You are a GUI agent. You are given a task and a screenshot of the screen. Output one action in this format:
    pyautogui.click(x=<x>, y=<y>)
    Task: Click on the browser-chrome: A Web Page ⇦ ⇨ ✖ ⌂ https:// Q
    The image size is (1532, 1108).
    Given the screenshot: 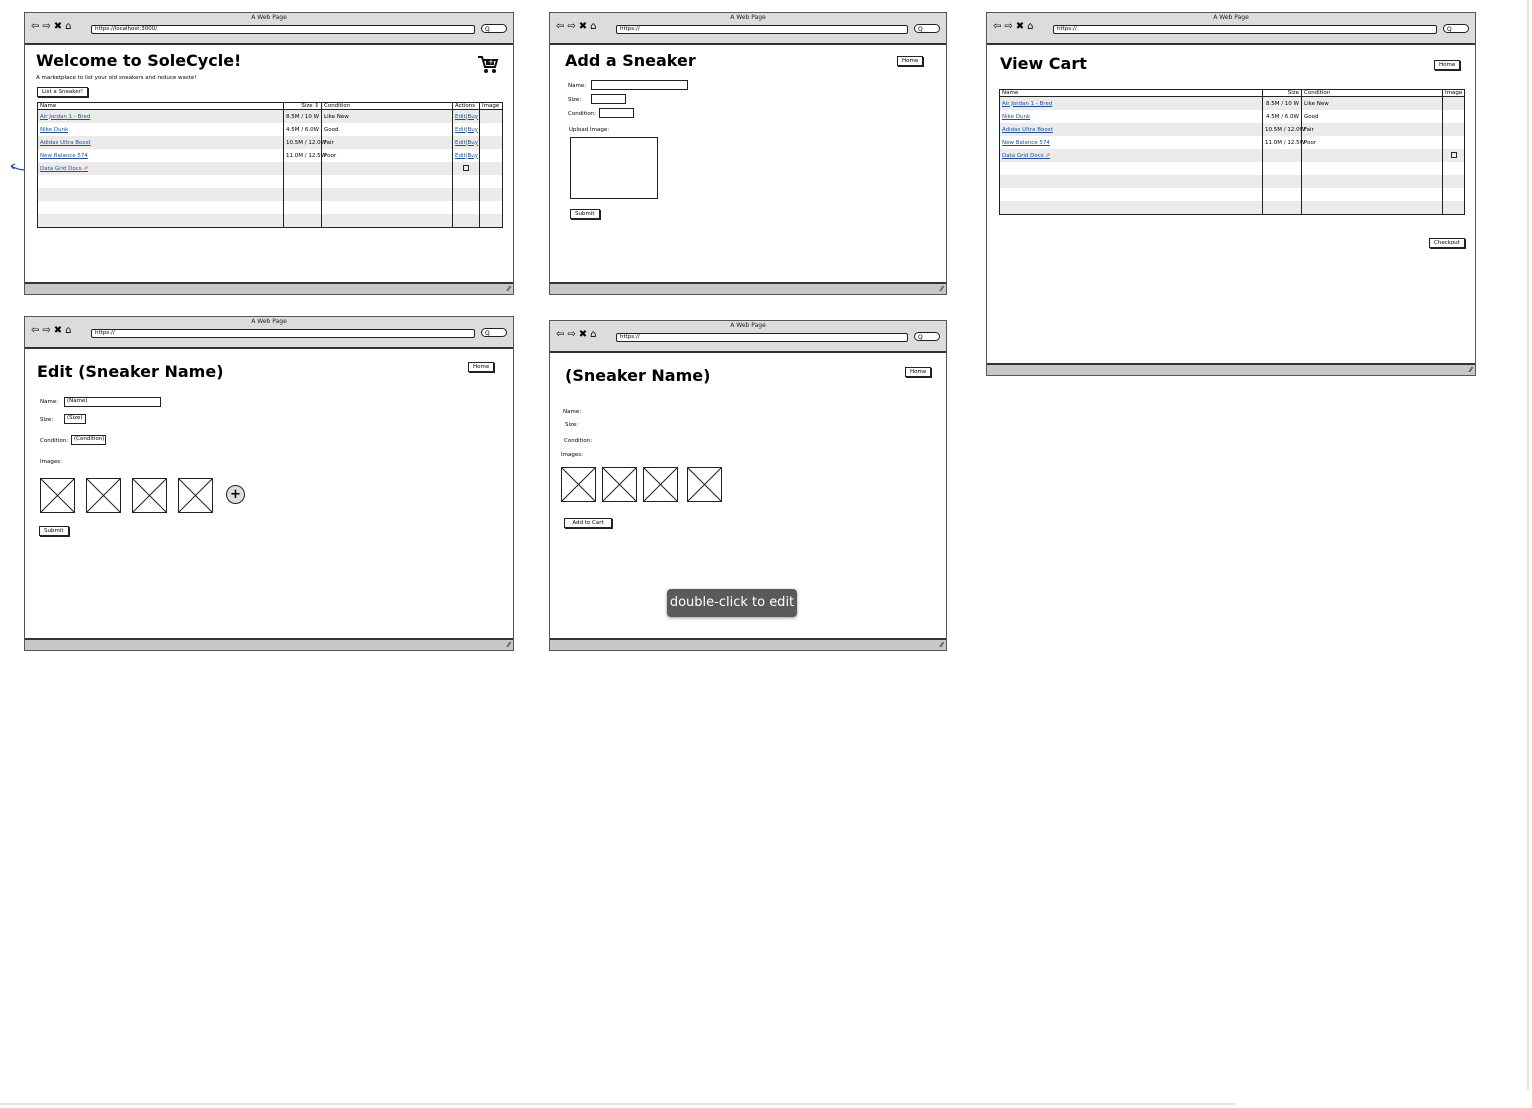 What is the action you would take?
    pyautogui.click(x=748, y=29)
    